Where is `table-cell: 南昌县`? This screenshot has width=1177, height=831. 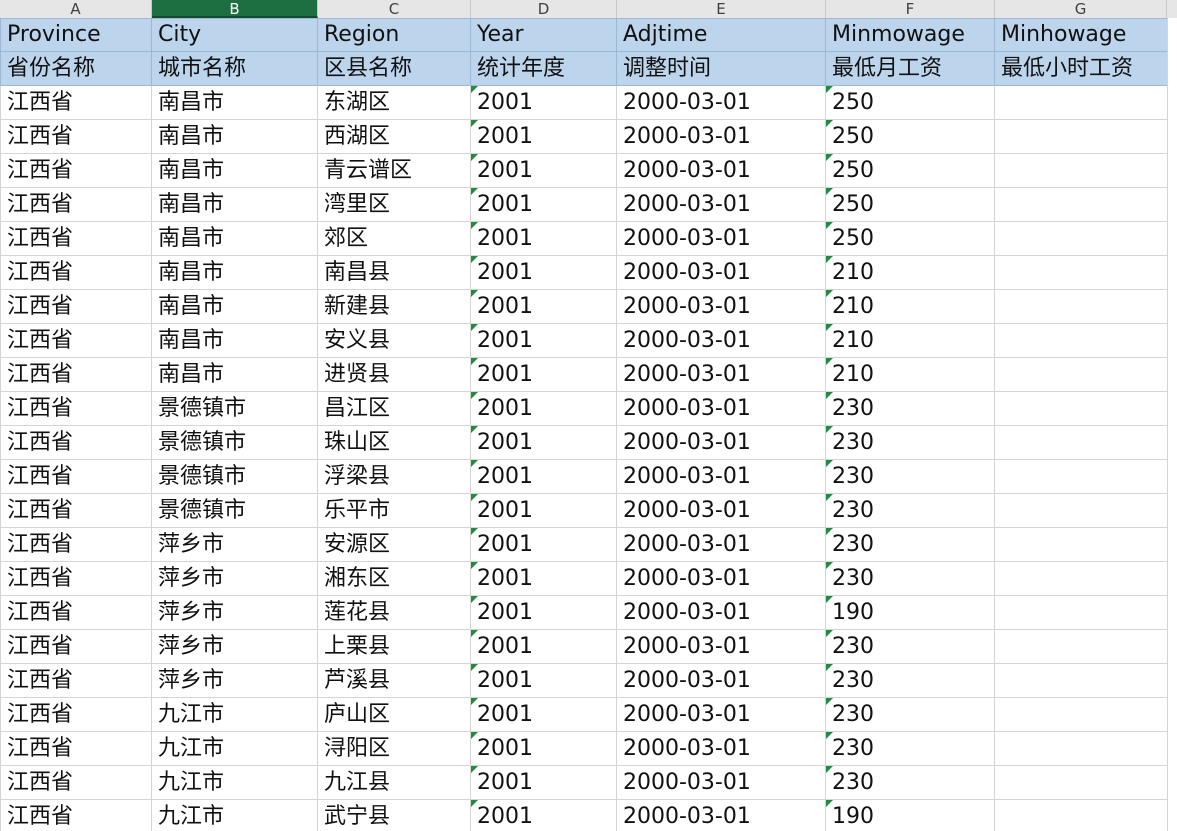
table-cell: 南昌县 is located at coordinates (394, 272).